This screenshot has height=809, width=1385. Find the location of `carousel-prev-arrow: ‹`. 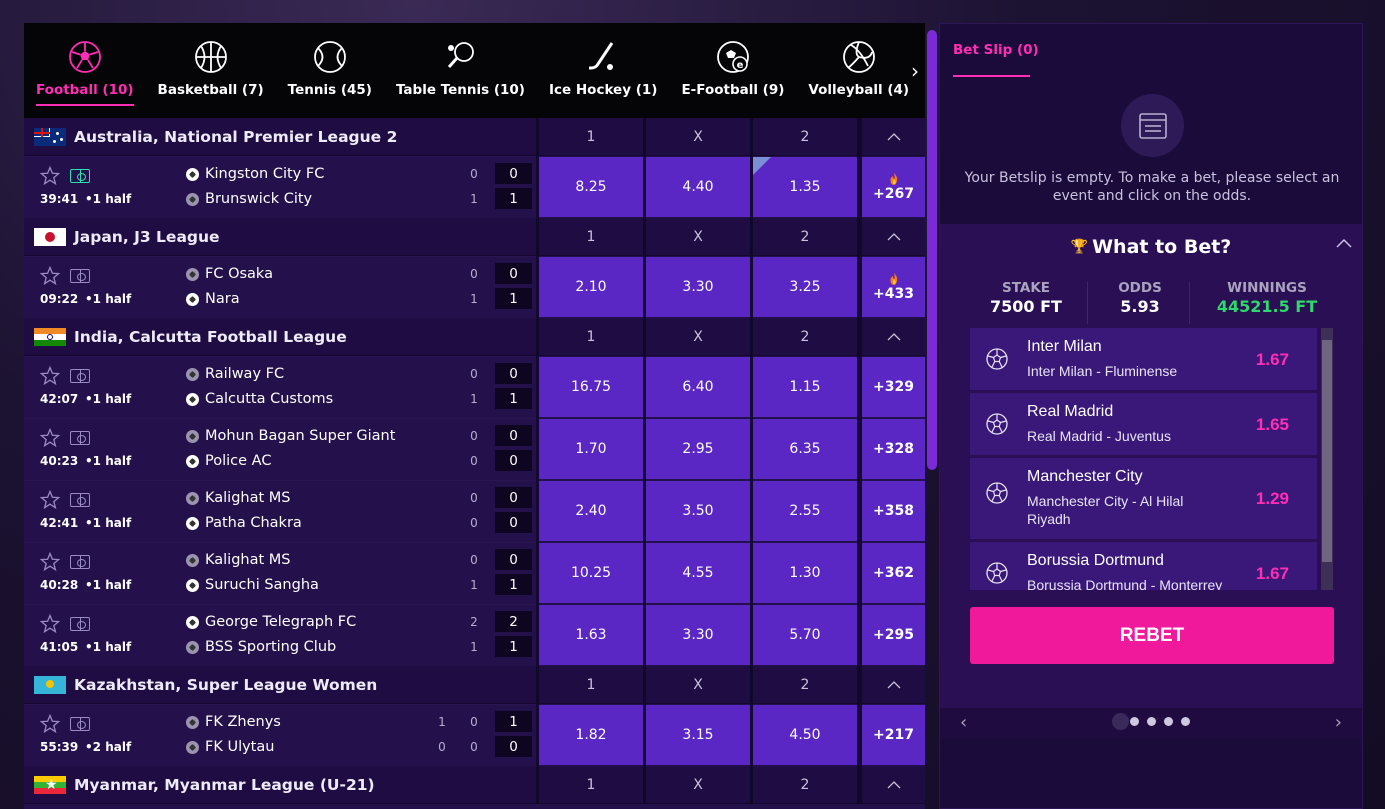

carousel-prev-arrow: ‹ is located at coordinates (963, 722).